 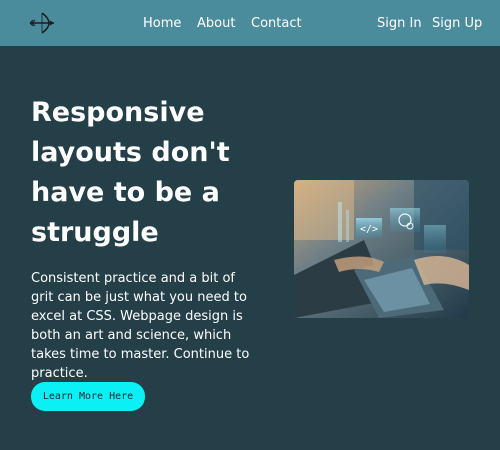 I want to click on sign-in-link: Sign In, so click(x=399, y=24).